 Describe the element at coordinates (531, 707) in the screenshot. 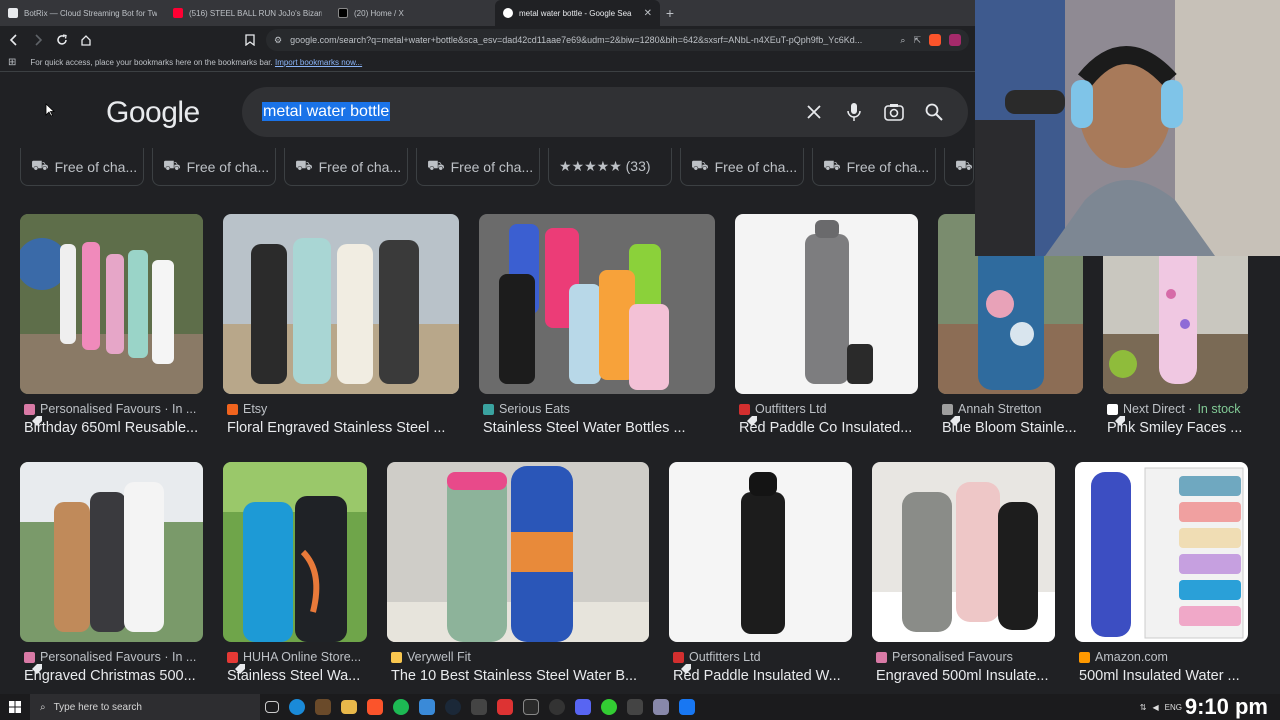

I see `epic-games-icon` at that location.